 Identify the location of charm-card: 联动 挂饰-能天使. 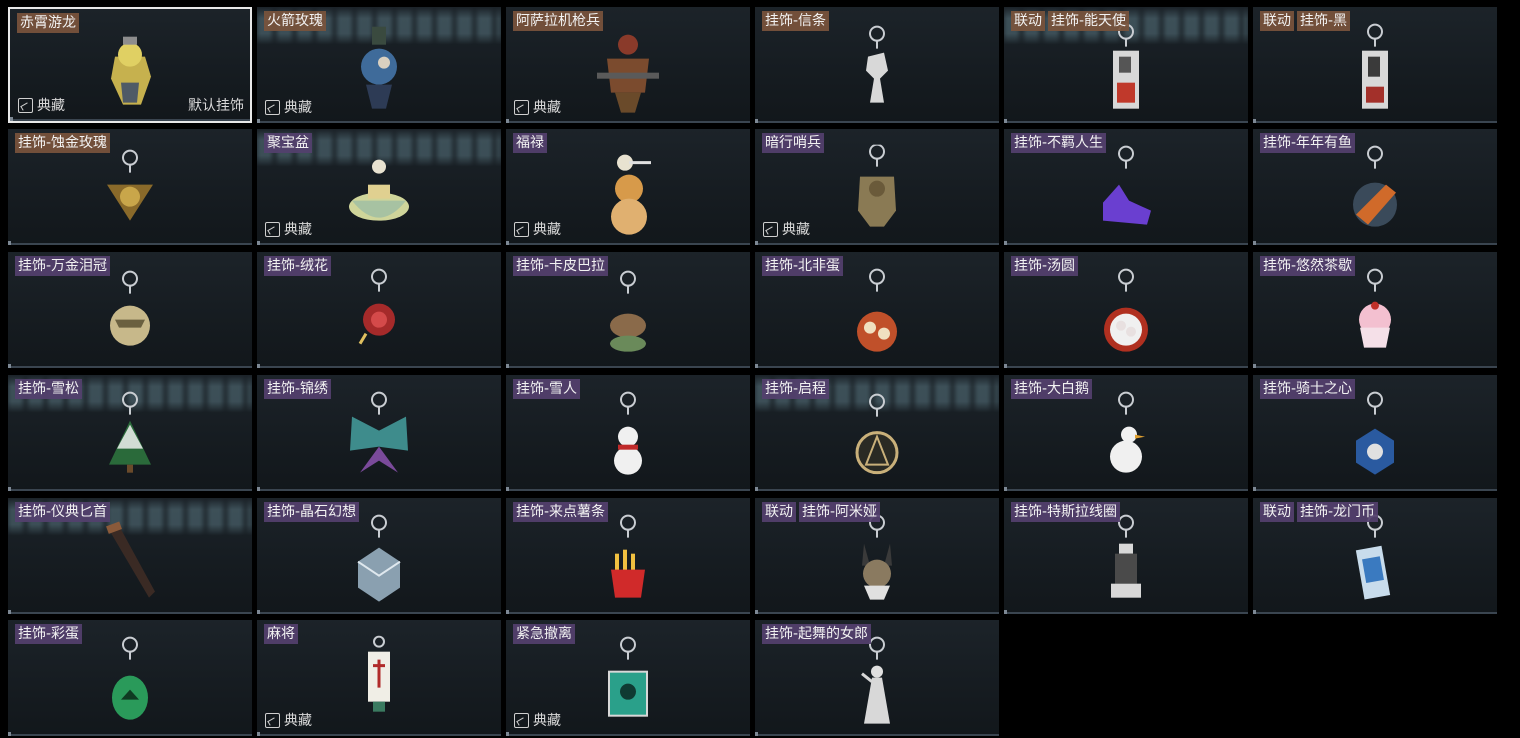
(1126, 65).